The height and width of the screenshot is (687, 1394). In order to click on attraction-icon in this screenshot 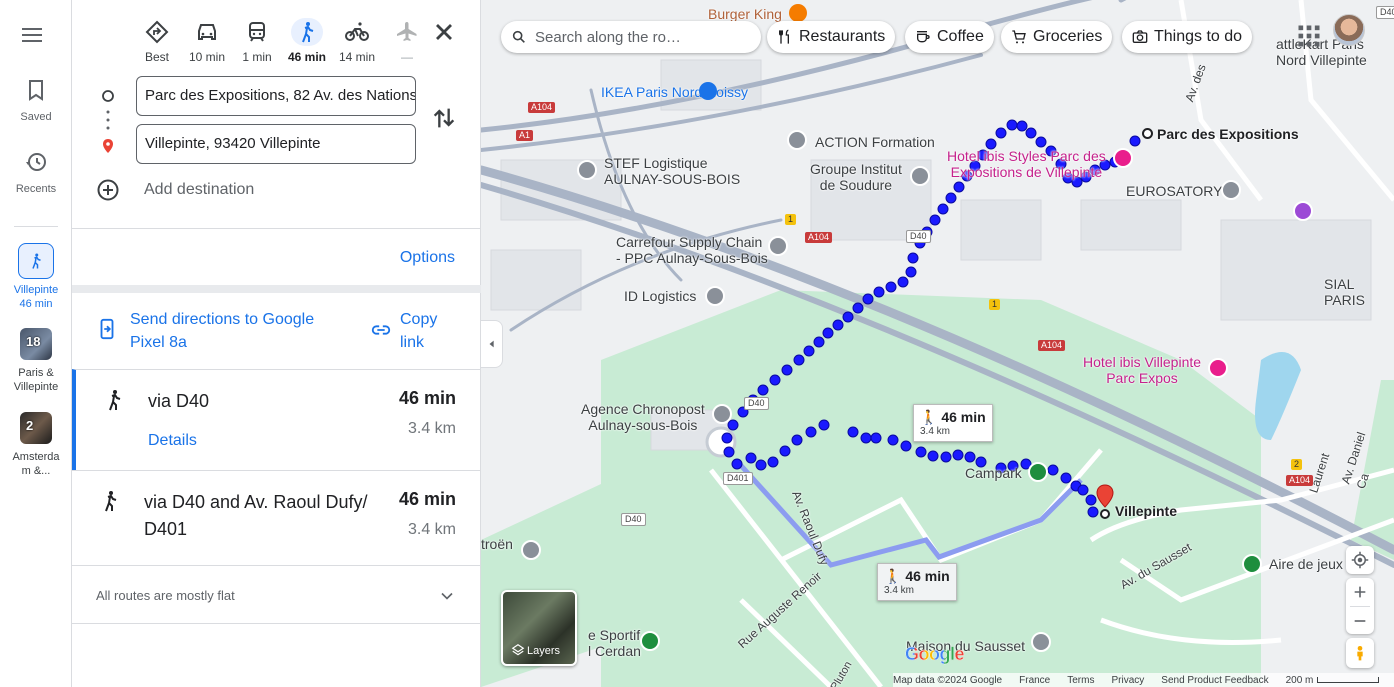, I will do `click(1303, 211)`.